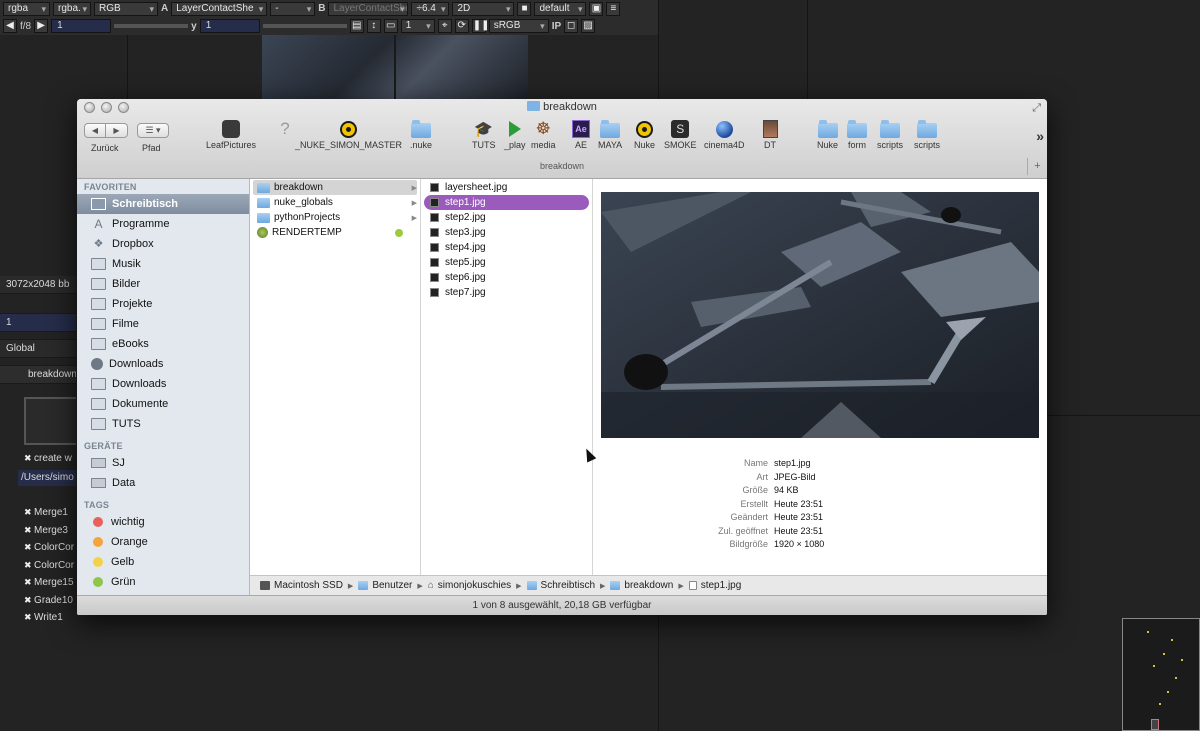  What do you see at coordinates (163, 284) in the screenshot?
I see `sidebar-item: Bilder` at bounding box center [163, 284].